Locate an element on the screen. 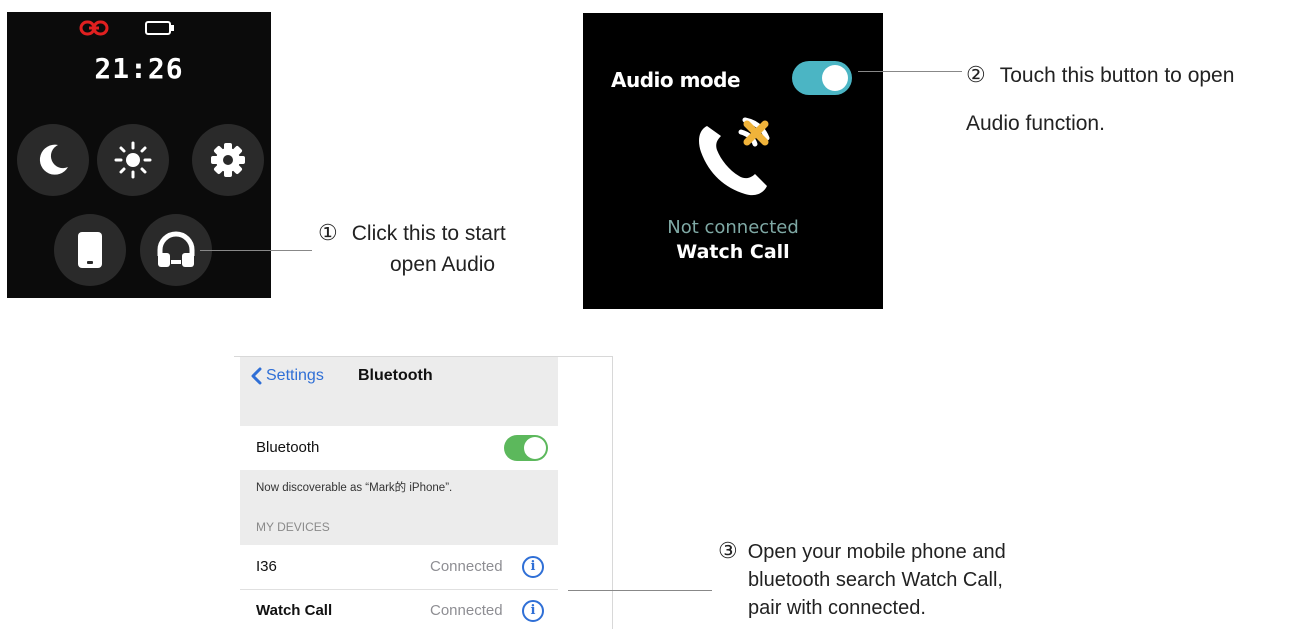 The width and height of the screenshot is (1316, 629). callout-3-line-1: Open your mobile phone and is located at coordinates (876, 552).